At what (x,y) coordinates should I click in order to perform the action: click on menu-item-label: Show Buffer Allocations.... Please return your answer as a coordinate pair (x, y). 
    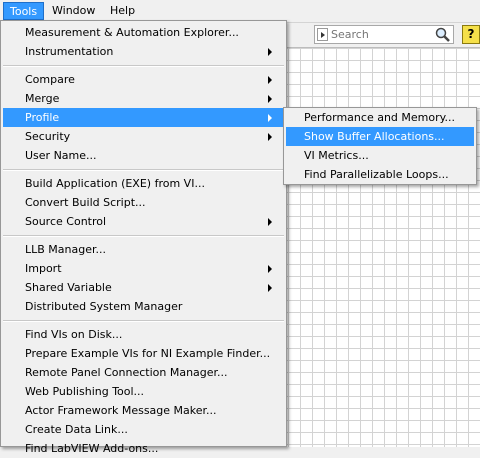
    Looking at the image, I should click on (374, 136).